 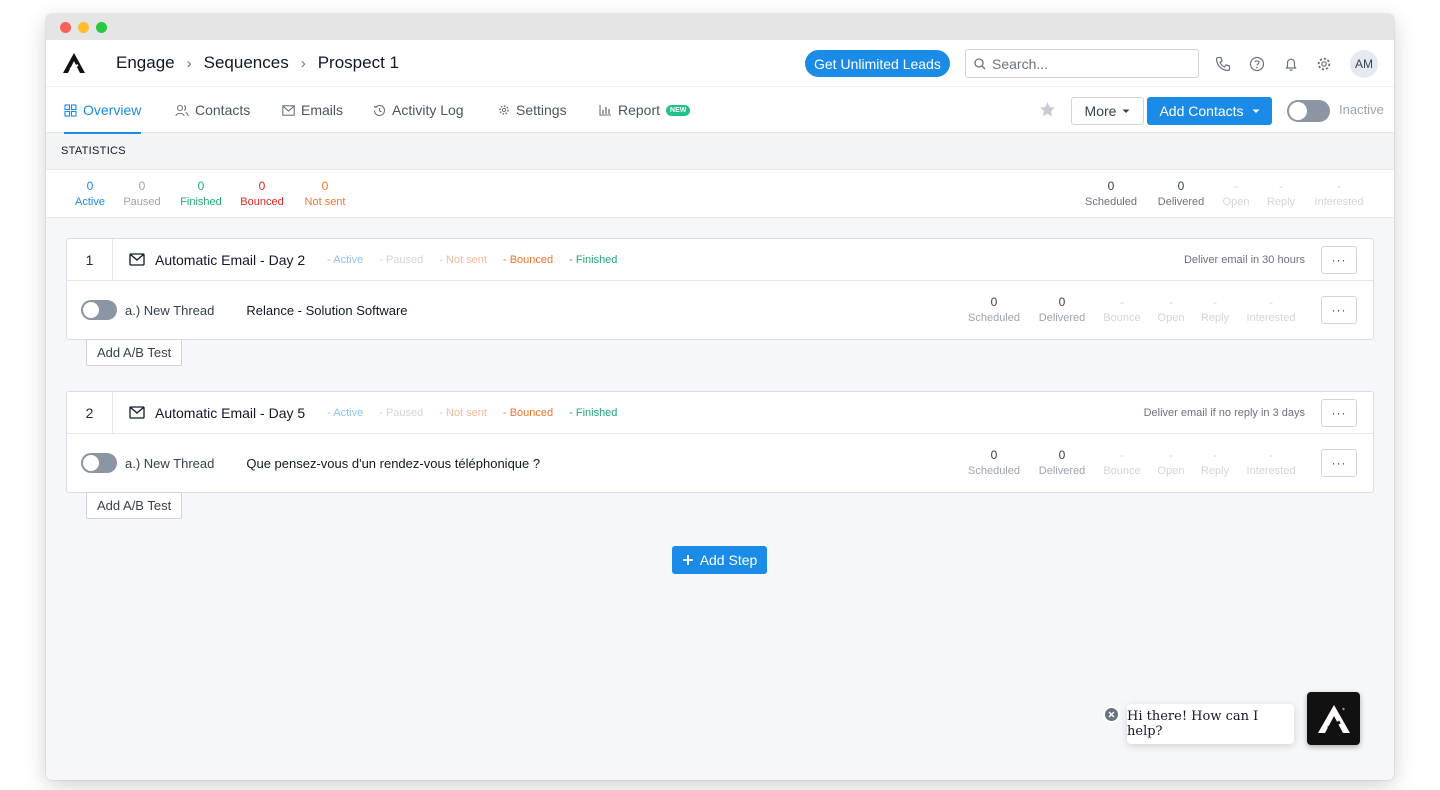 I want to click on sequence-status-toggle, so click(x=1308, y=111).